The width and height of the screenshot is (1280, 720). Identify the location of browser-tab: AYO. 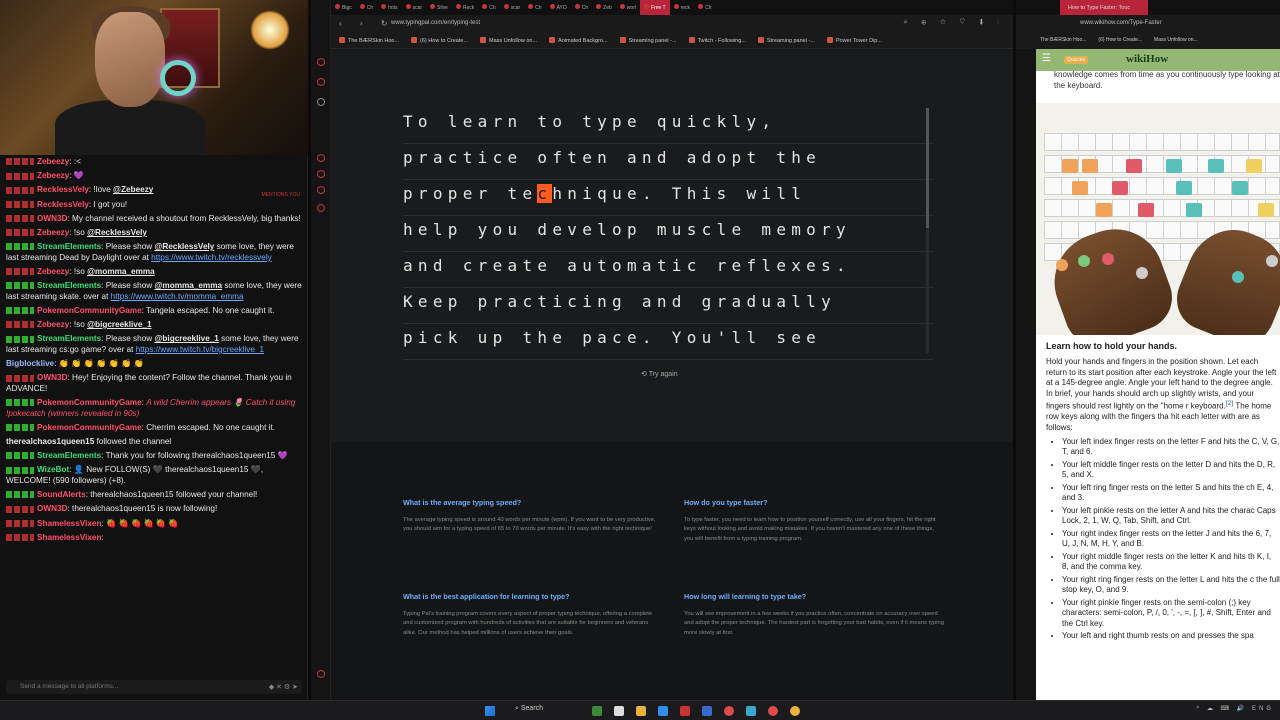
(558, 7).